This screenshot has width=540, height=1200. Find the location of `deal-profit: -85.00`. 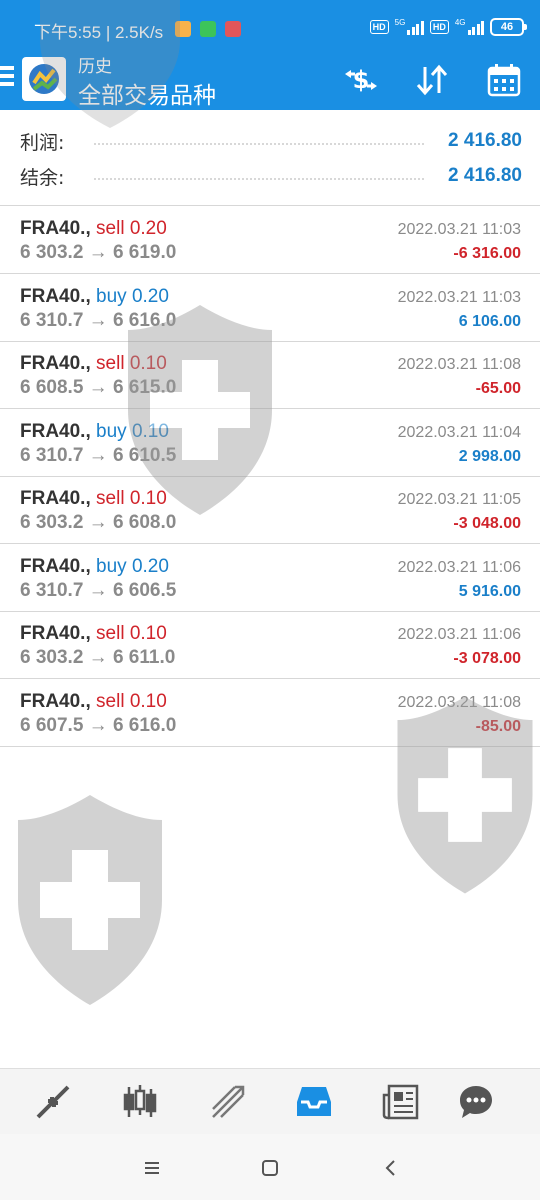

deal-profit: -85.00 is located at coordinates (498, 726).